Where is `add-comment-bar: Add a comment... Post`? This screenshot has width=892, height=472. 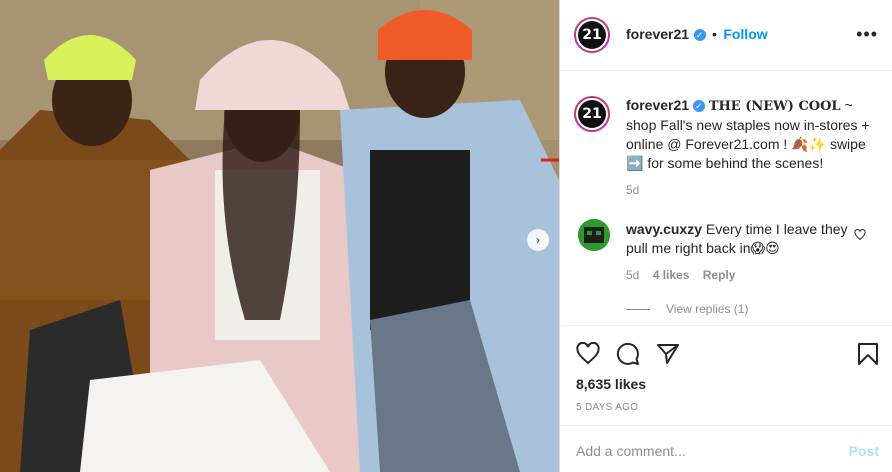 add-comment-bar: Add a comment... Post is located at coordinates (726, 448).